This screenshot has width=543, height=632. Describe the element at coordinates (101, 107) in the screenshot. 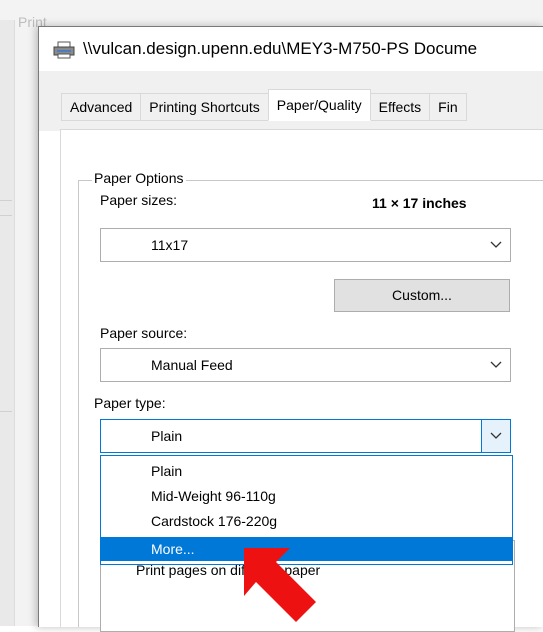

I see `tab-advanced: Advanced` at that location.